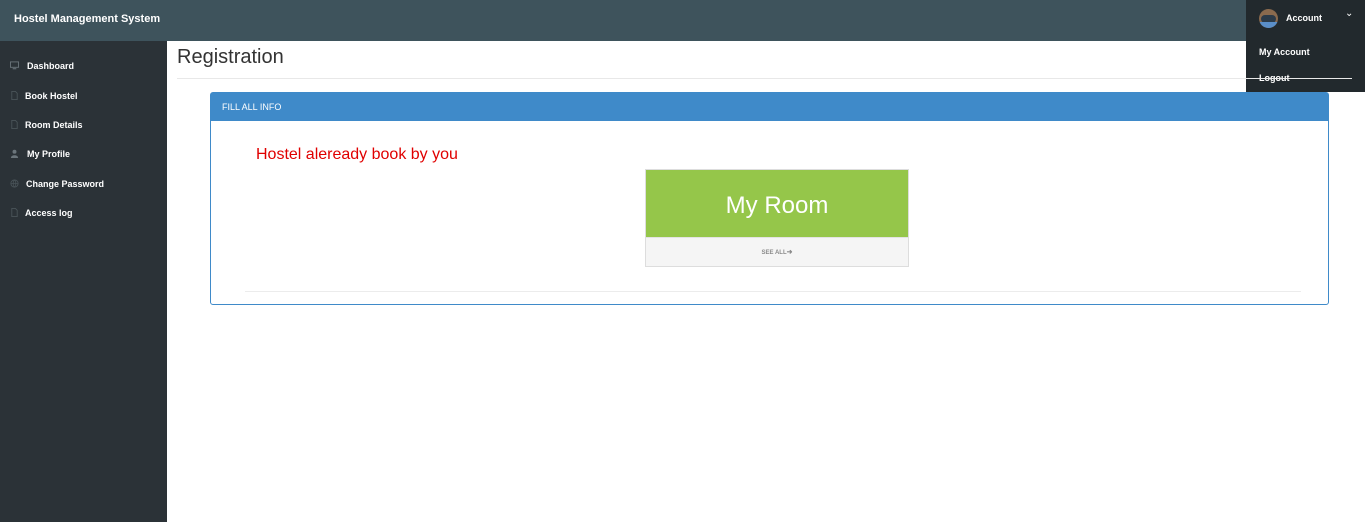 This screenshot has height=522, width=1365. I want to click on panel-divider, so click(773, 291).